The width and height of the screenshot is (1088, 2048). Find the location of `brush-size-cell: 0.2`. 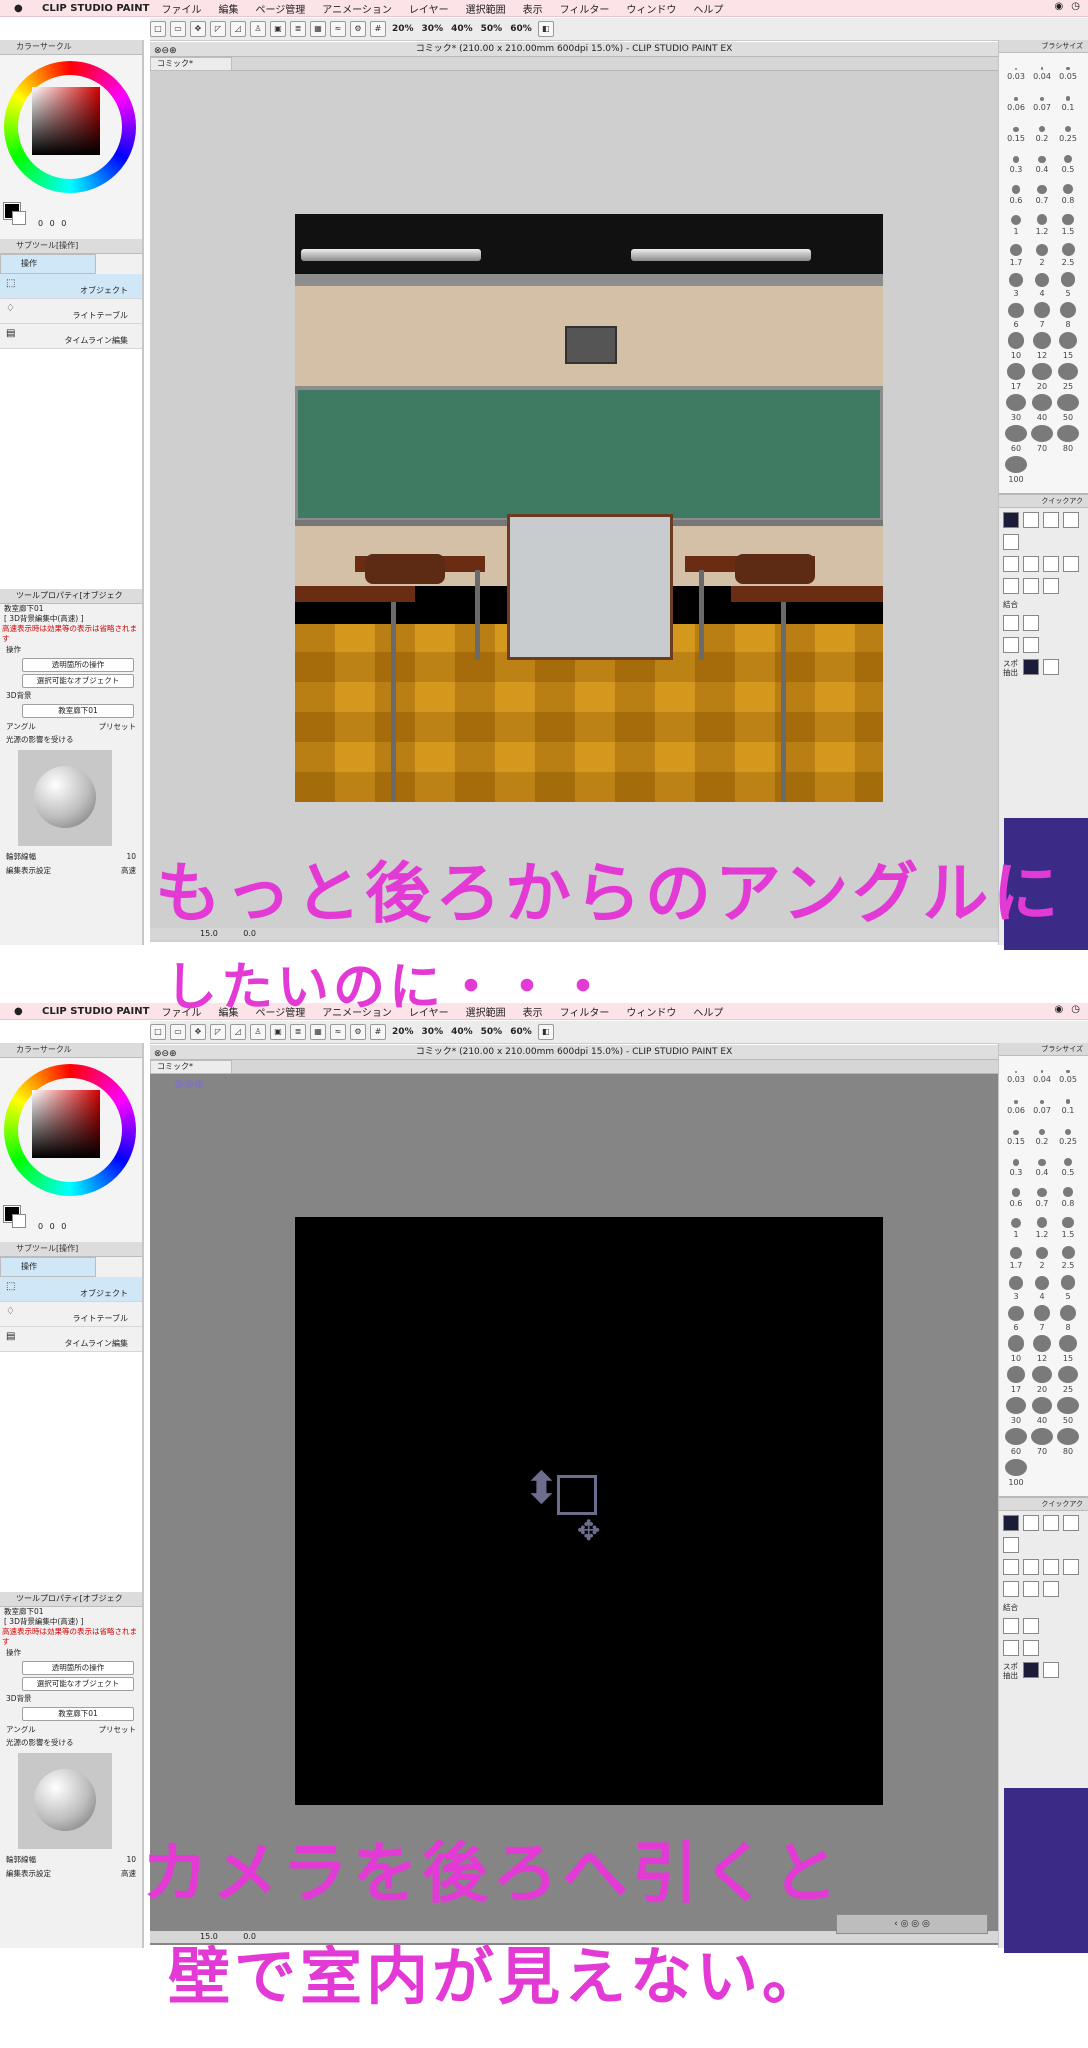

brush-size-cell: 0.2 is located at coordinates (1042, 1133).